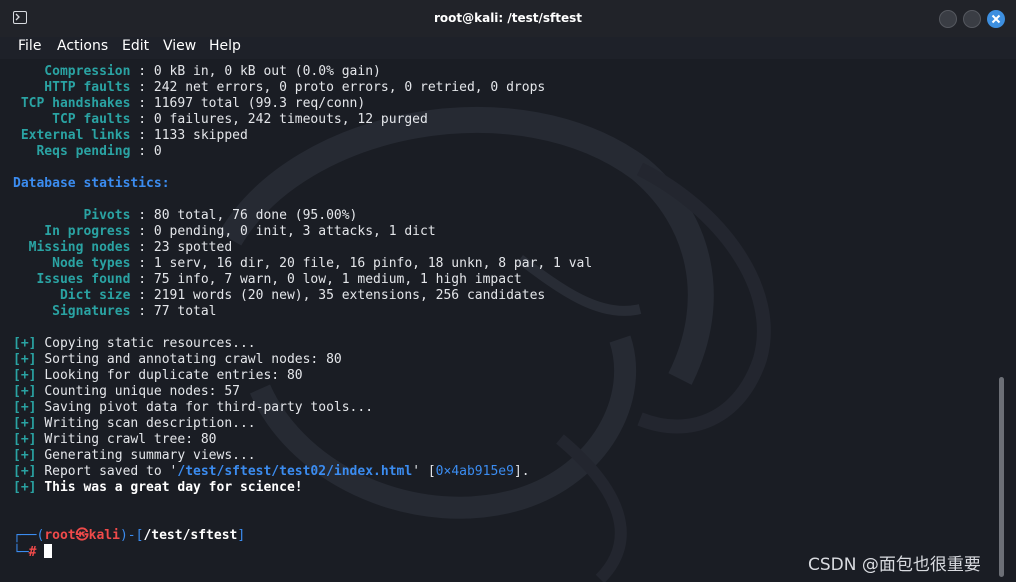 The width and height of the screenshot is (1016, 582). What do you see at coordinates (225, 46) in the screenshot?
I see `menu-help: Help` at bounding box center [225, 46].